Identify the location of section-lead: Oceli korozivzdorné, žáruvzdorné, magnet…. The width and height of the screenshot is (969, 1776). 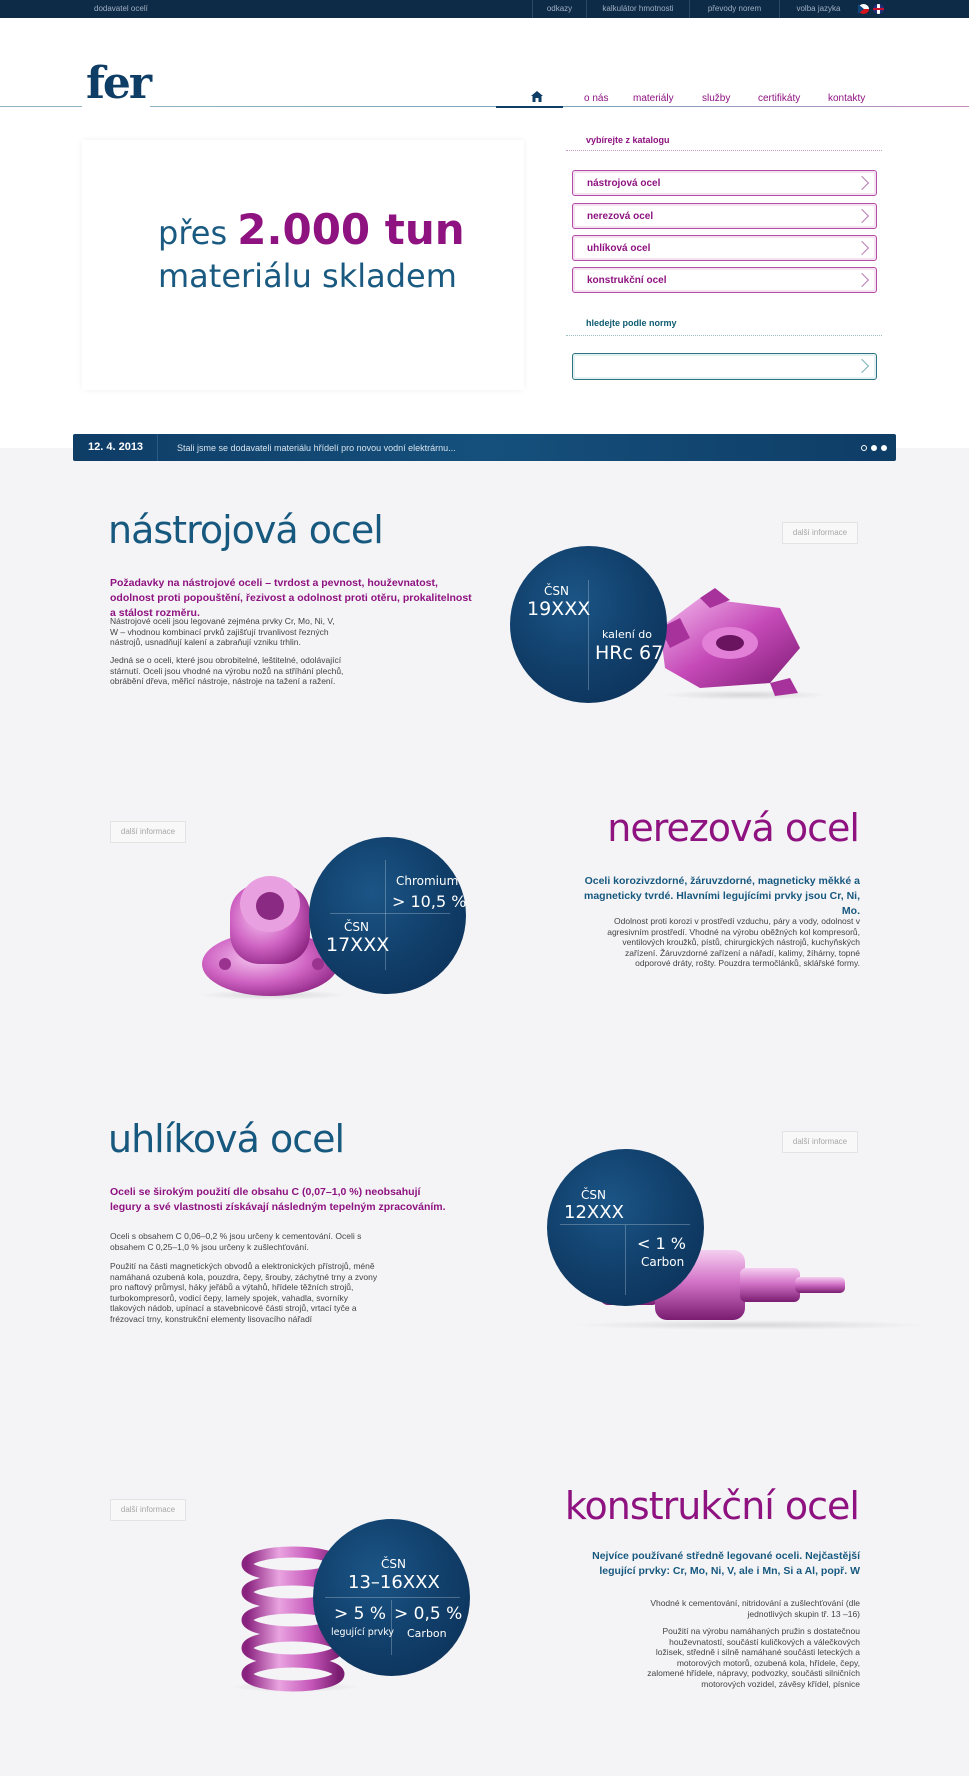
(721, 896).